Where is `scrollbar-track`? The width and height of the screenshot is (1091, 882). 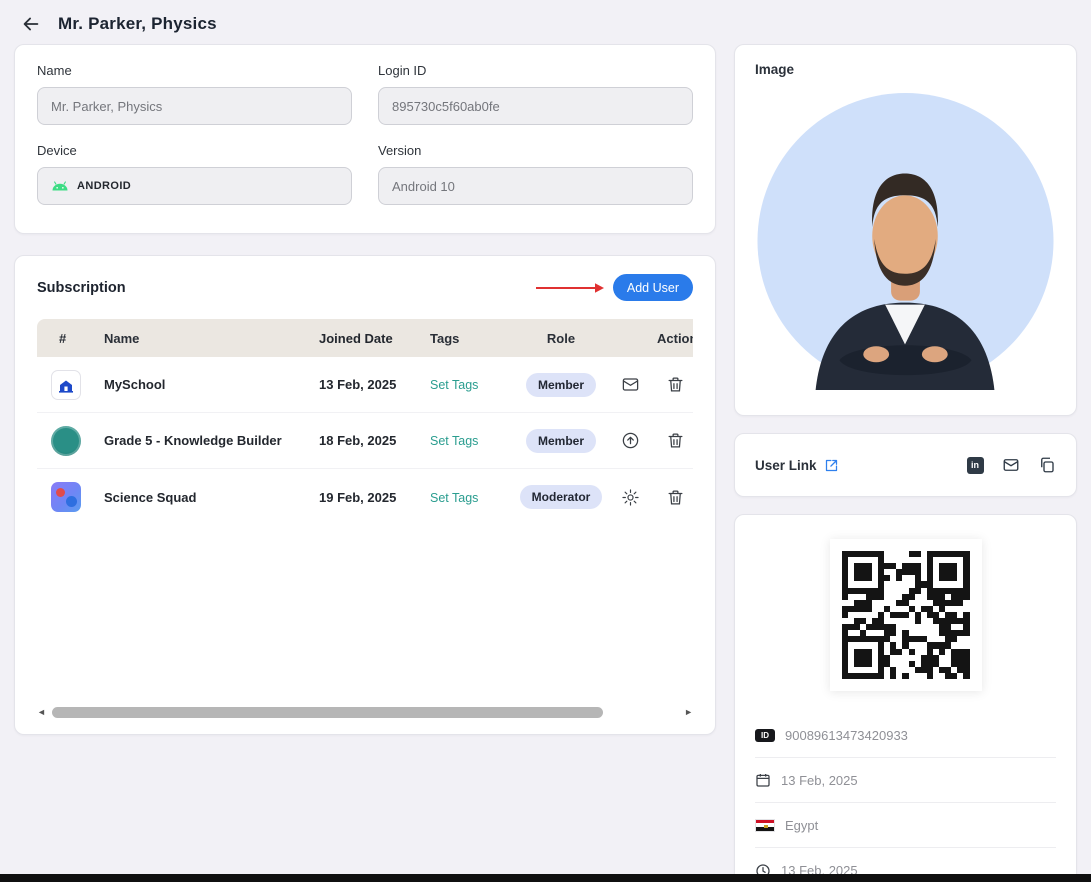 scrollbar-track is located at coordinates (364, 712).